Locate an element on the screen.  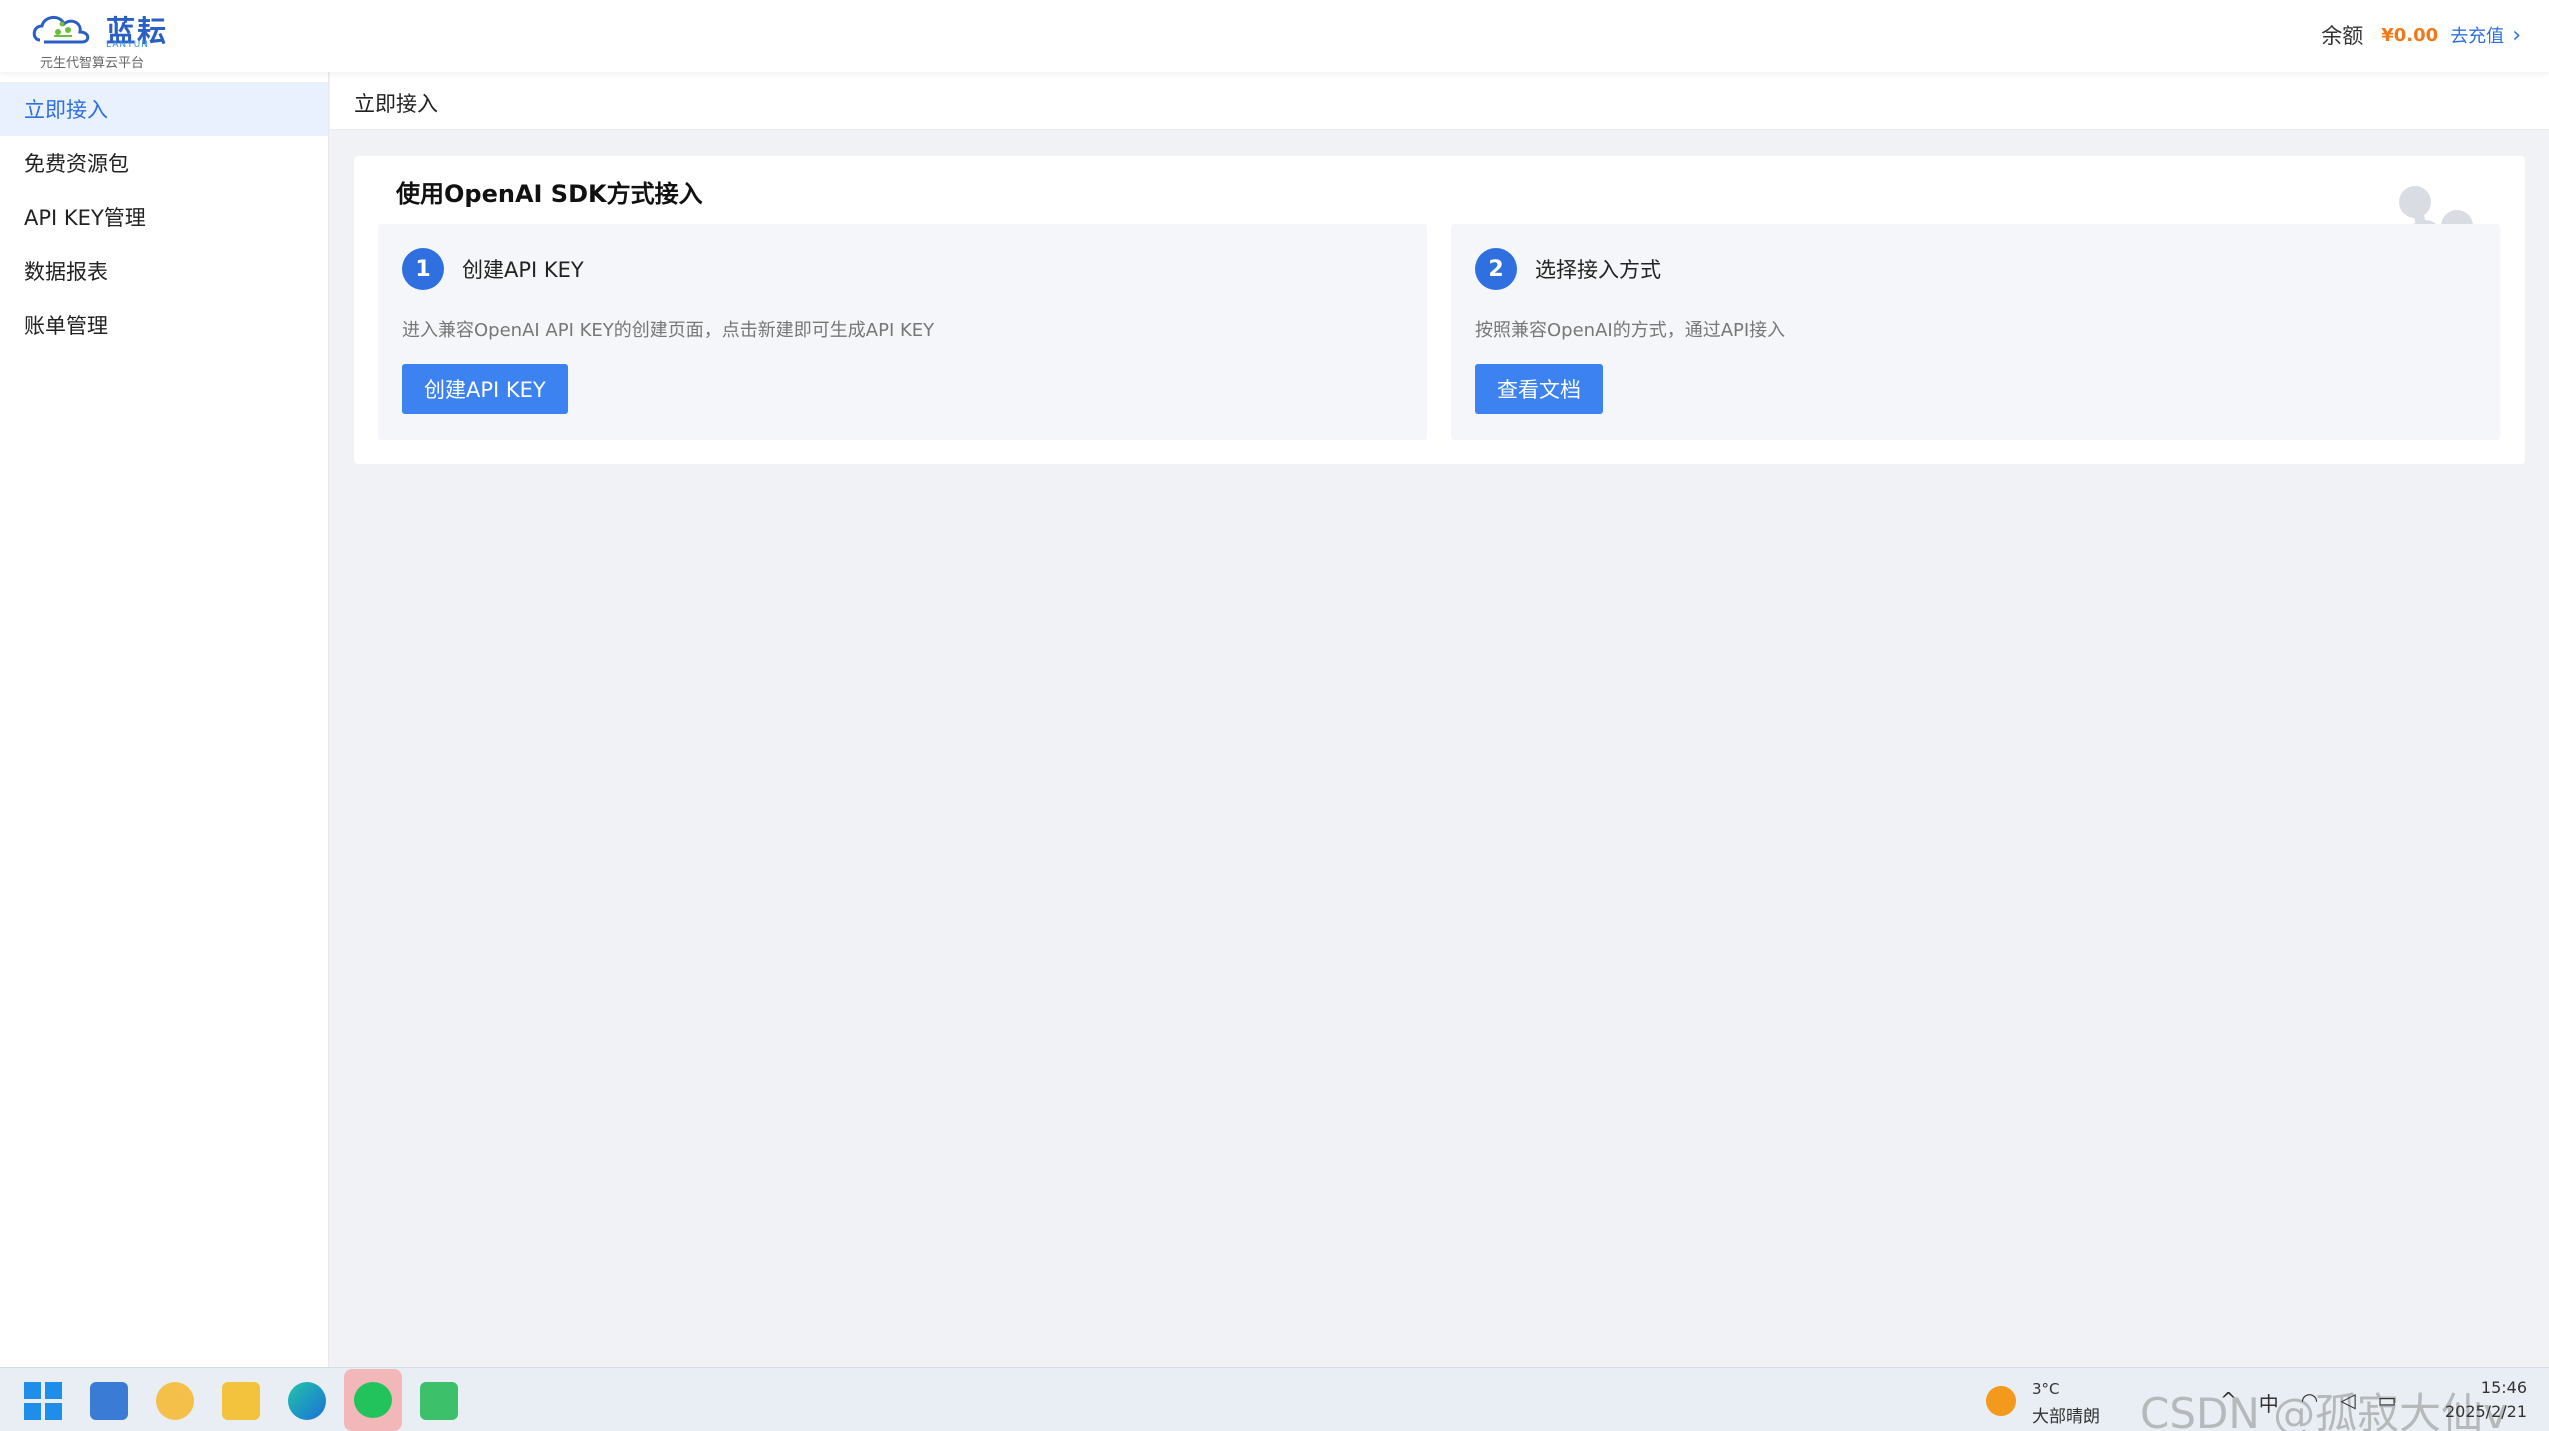
sidebar: 立即接入 免费资源包 API KEY管理 数据报表 账单管理 is located at coordinates (164, 719).